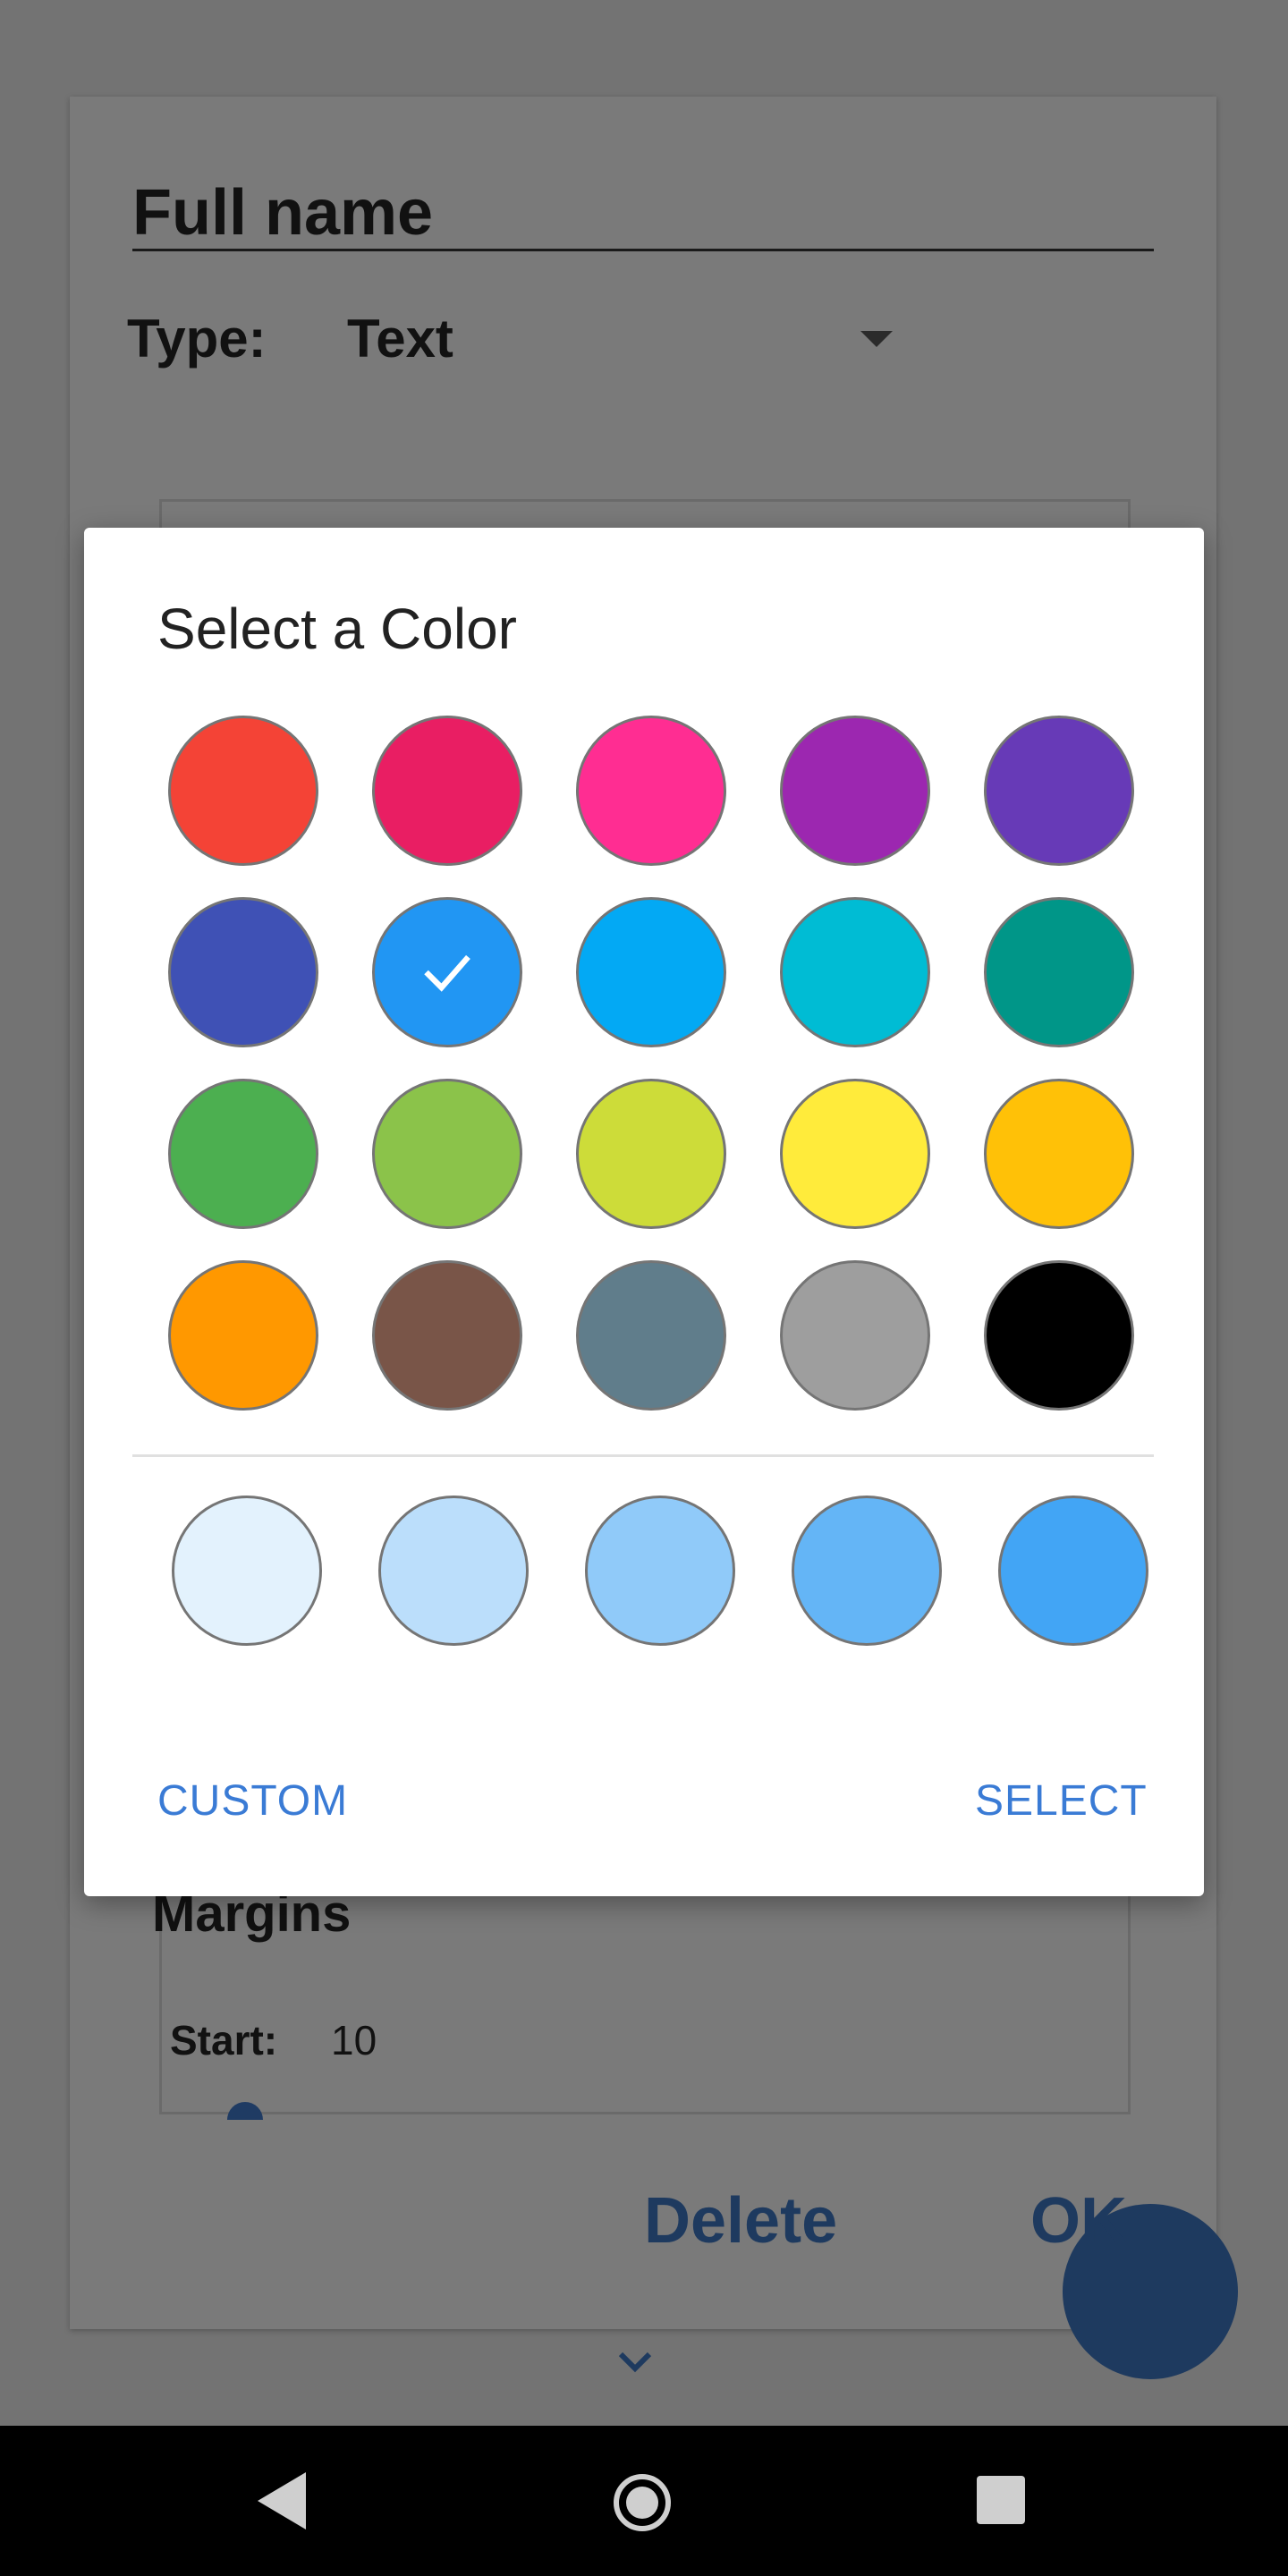  Describe the element at coordinates (197, 339) in the screenshot. I see `type-label: Type:` at that location.